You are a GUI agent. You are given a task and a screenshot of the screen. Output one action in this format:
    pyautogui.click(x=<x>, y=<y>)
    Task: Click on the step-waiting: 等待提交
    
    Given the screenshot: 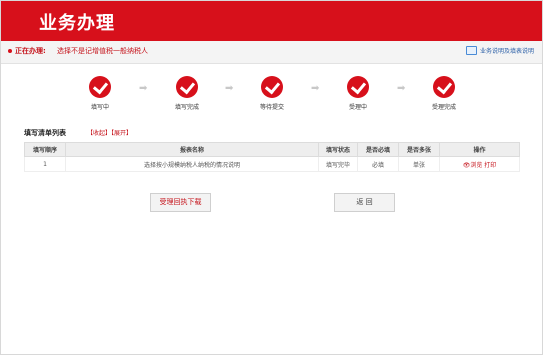 What is the action you would take?
    pyautogui.click(x=272, y=93)
    